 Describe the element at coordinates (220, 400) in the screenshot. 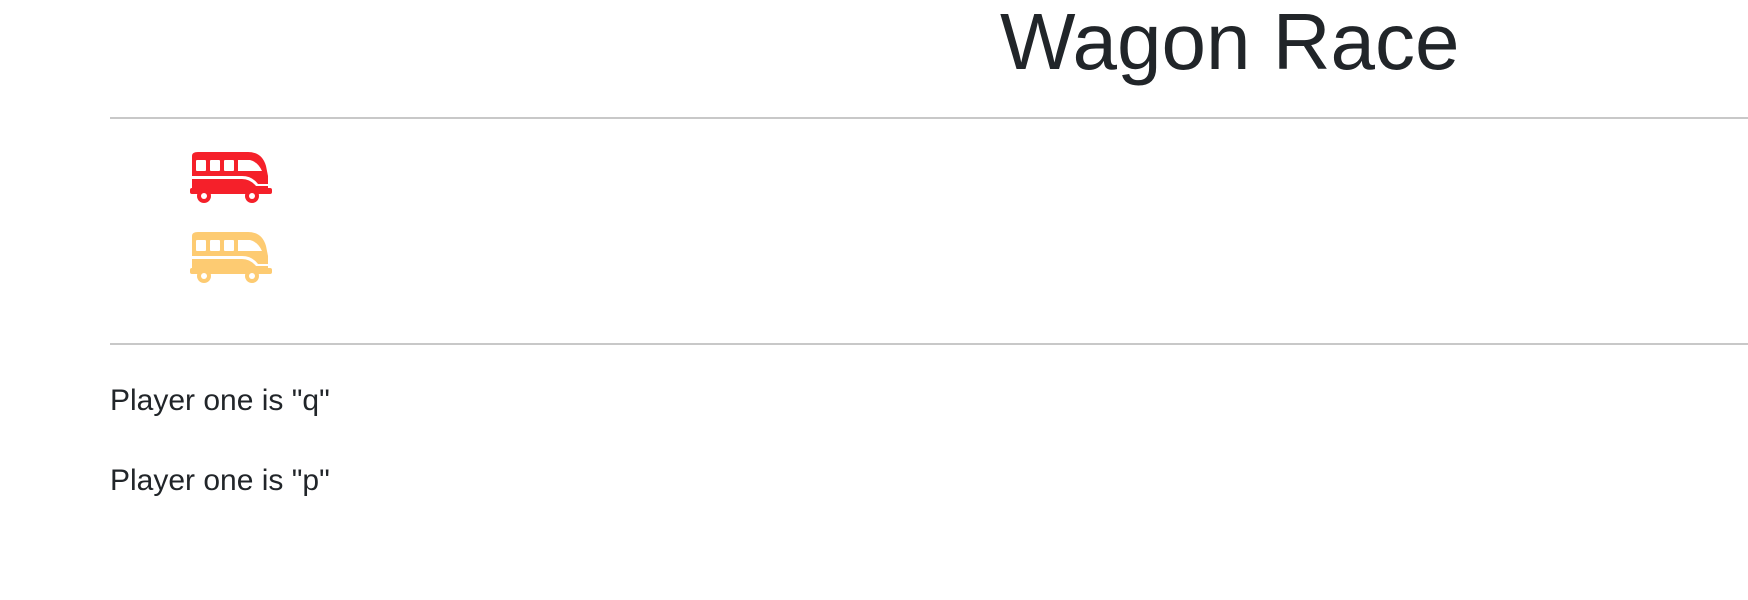

I see `player-one-key-text: Player one is "q"` at that location.